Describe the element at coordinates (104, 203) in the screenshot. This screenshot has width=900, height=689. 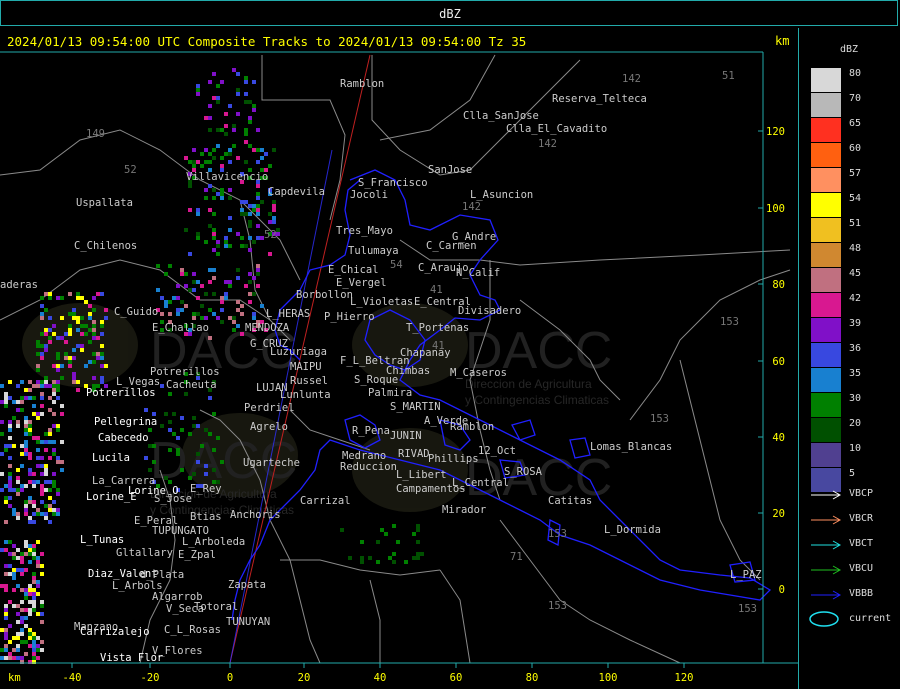
I see `place-label: Uspallata` at that location.